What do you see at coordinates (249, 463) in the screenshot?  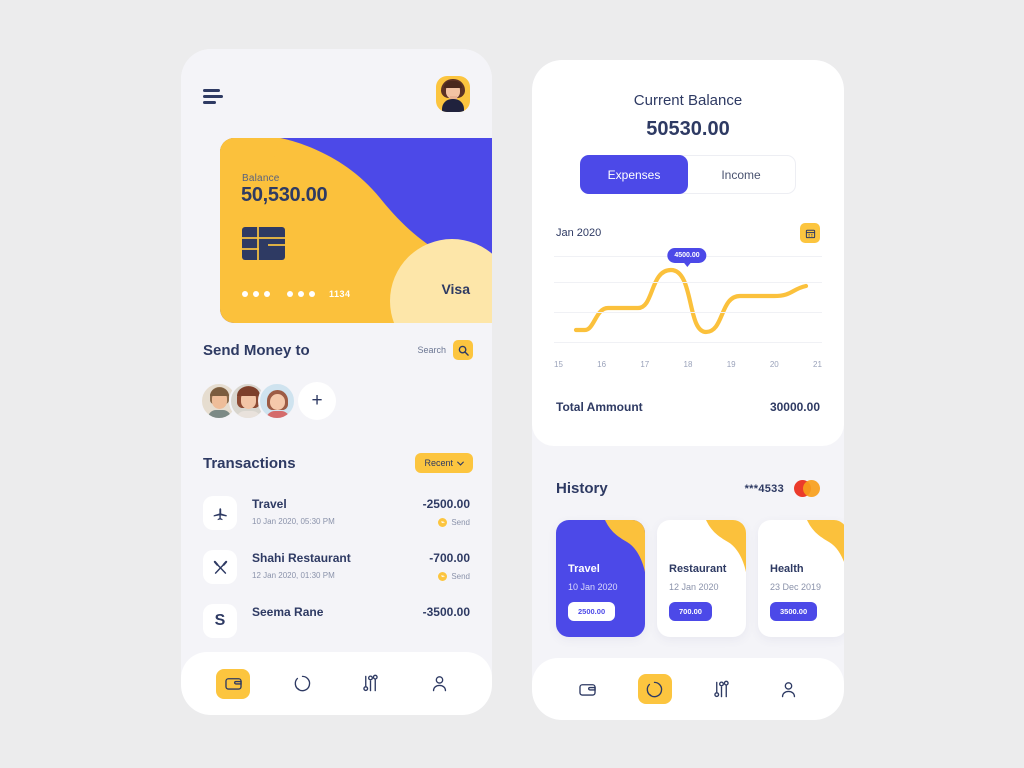 I see `transactions-title: Transactions` at bounding box center [249, 463].